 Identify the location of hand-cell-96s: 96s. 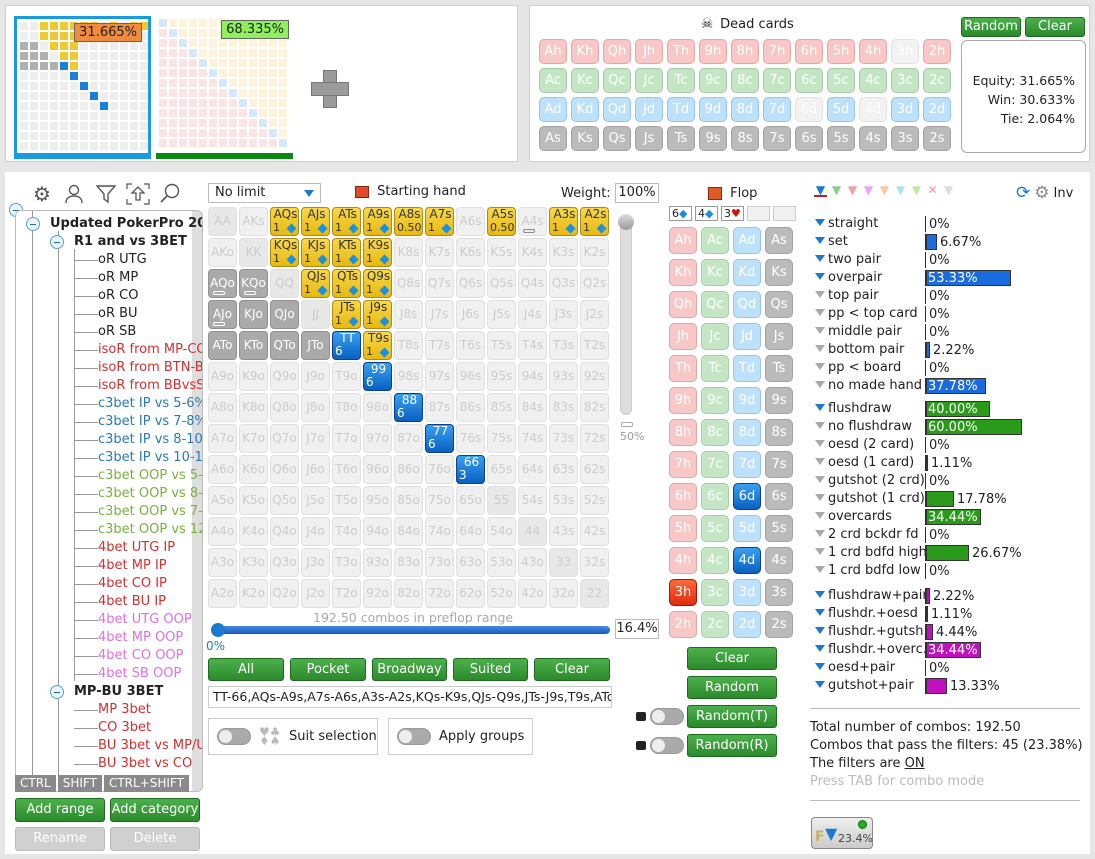
(470, 376).